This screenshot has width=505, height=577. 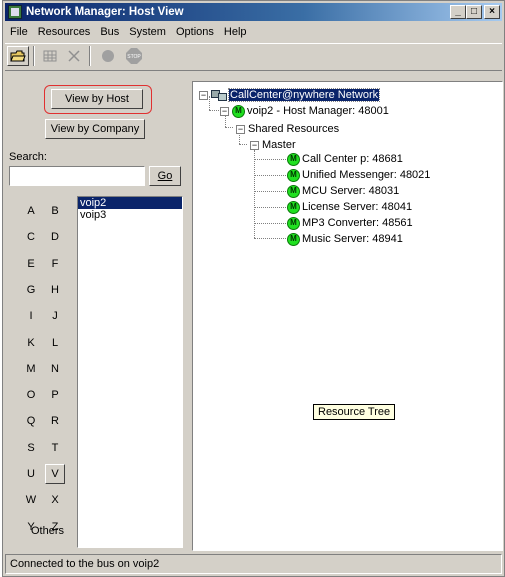 I want to click on letter-button-m: M, so click(x=31, y=369).